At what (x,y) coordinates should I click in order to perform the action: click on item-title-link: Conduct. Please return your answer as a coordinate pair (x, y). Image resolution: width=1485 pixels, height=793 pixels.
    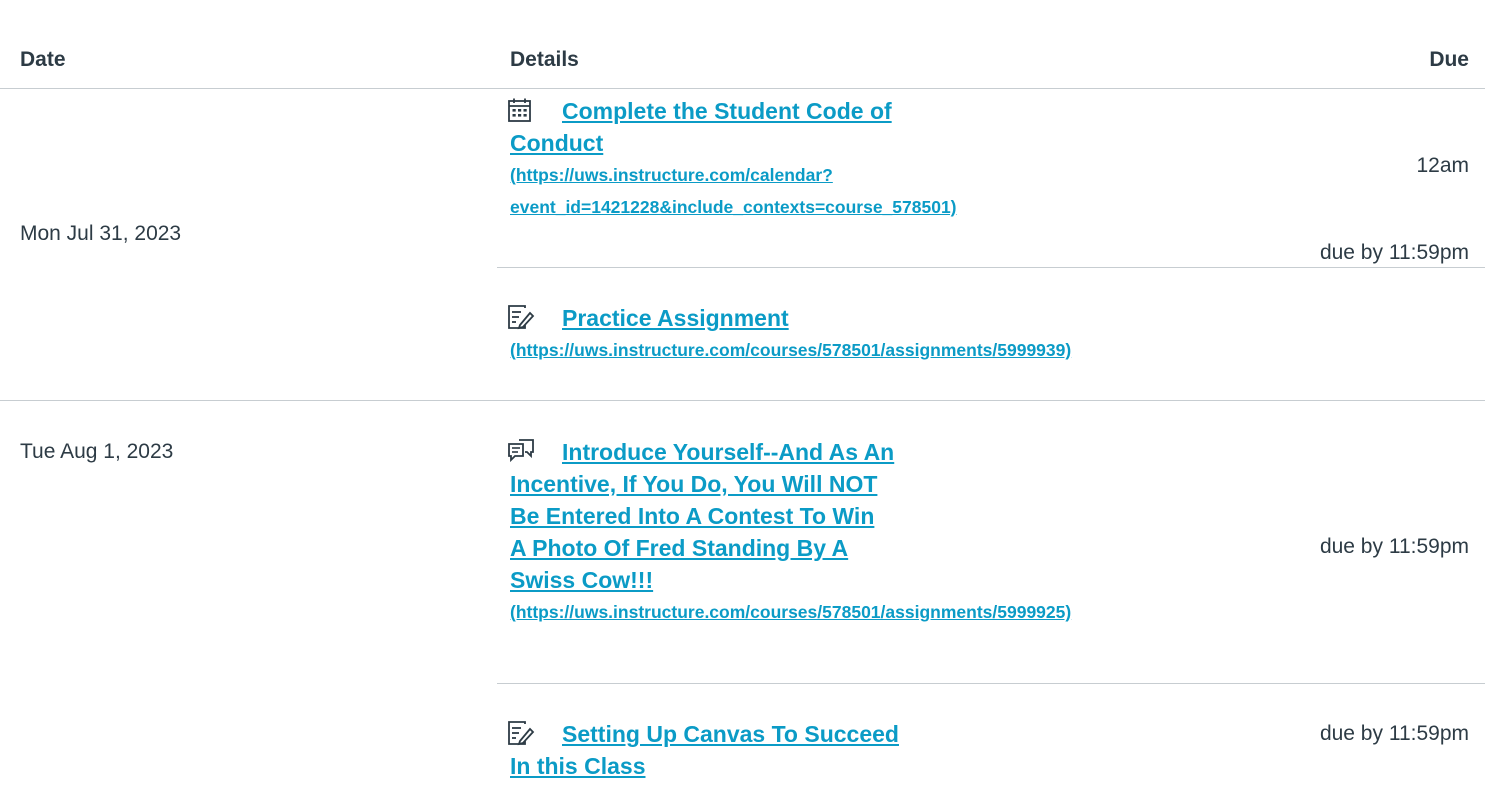
    Looking at the image, I should click on (740, 143).